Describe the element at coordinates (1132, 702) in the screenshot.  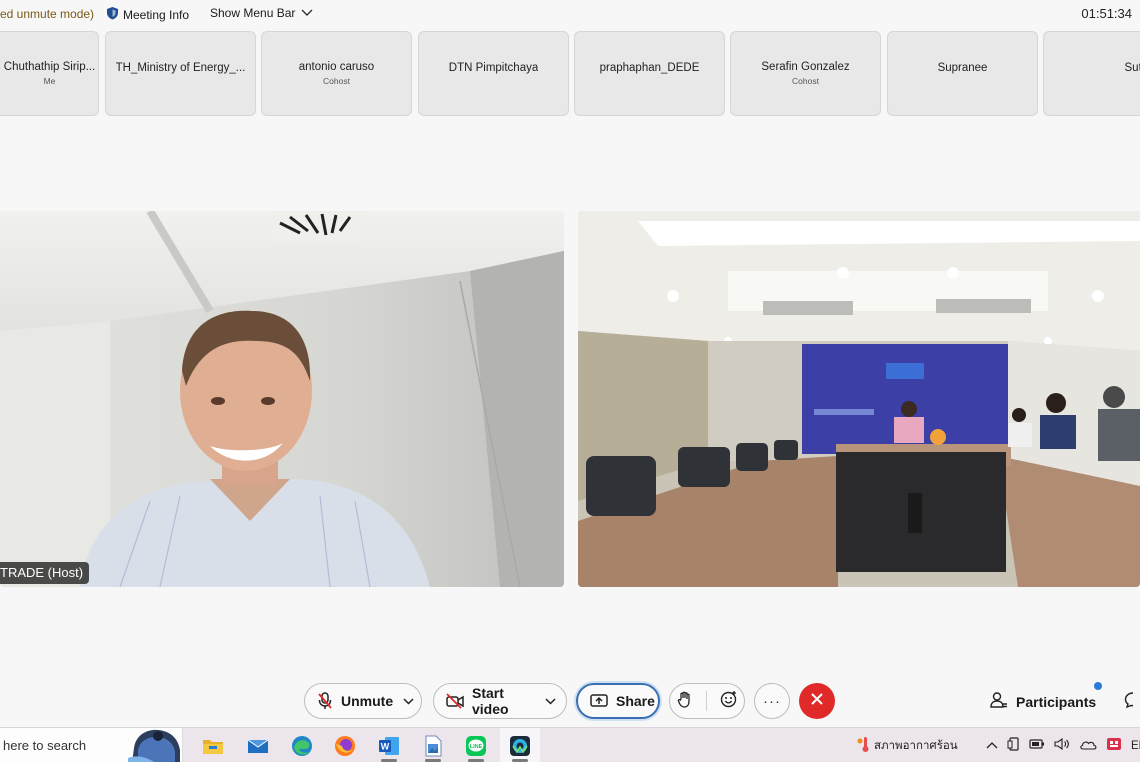
I see `chat-icon` at that location.